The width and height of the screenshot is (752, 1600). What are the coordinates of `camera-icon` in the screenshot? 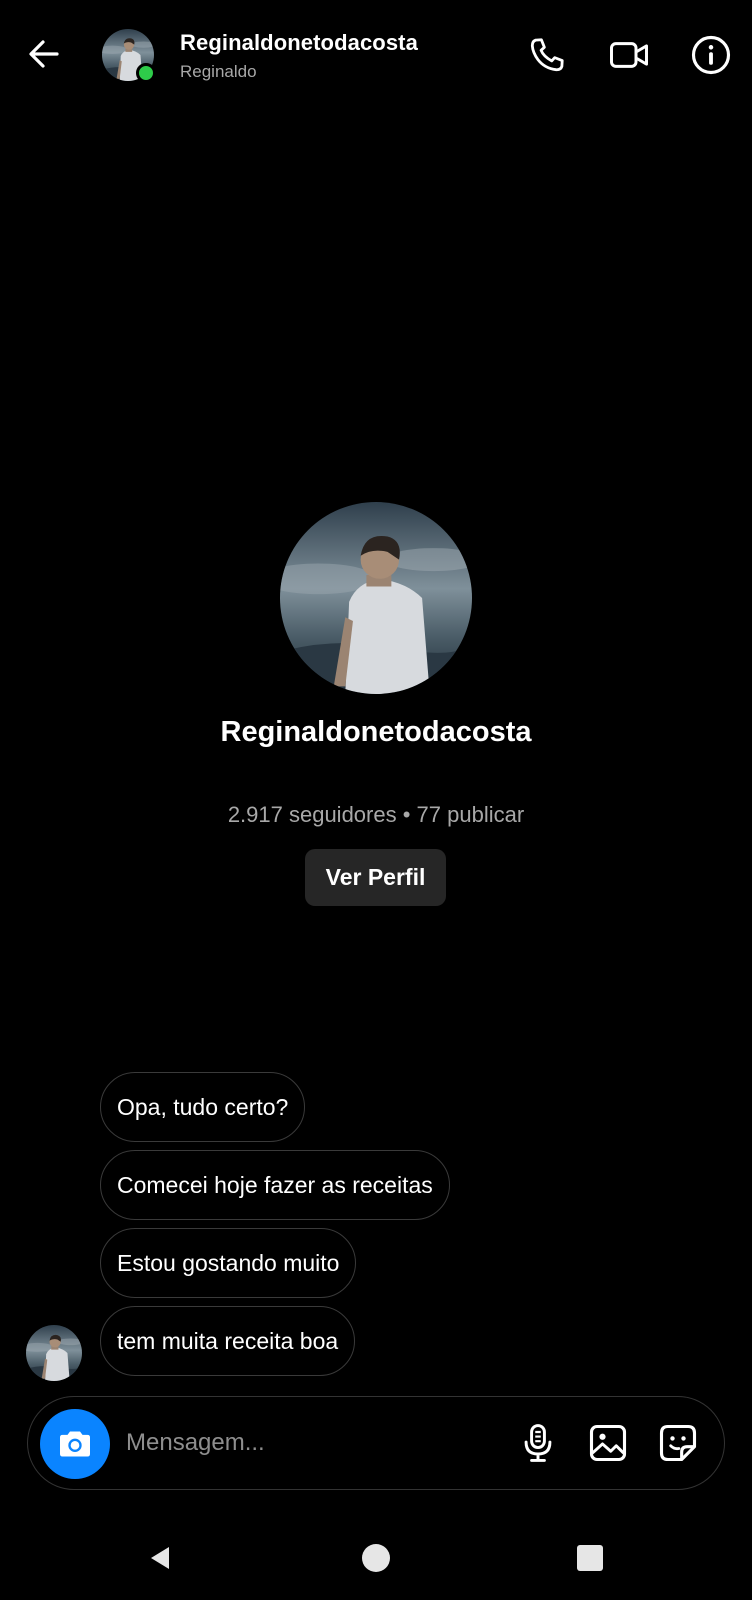 It's located at (75, 1444).